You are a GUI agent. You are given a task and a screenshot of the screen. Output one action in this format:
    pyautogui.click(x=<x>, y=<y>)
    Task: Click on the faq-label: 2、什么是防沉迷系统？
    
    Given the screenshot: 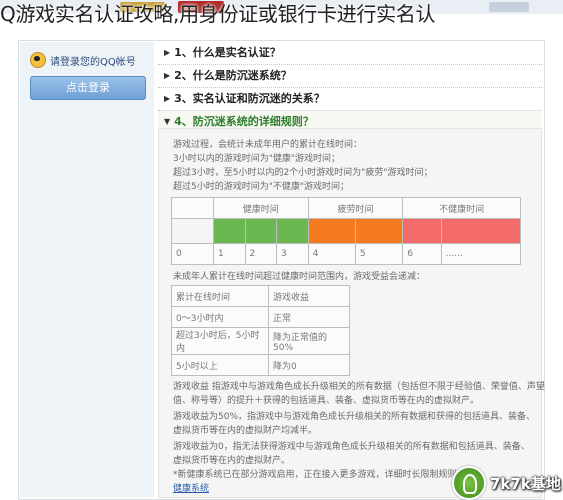 What is the action you would take?
    pyautogui.click(x=233, y=75)
    